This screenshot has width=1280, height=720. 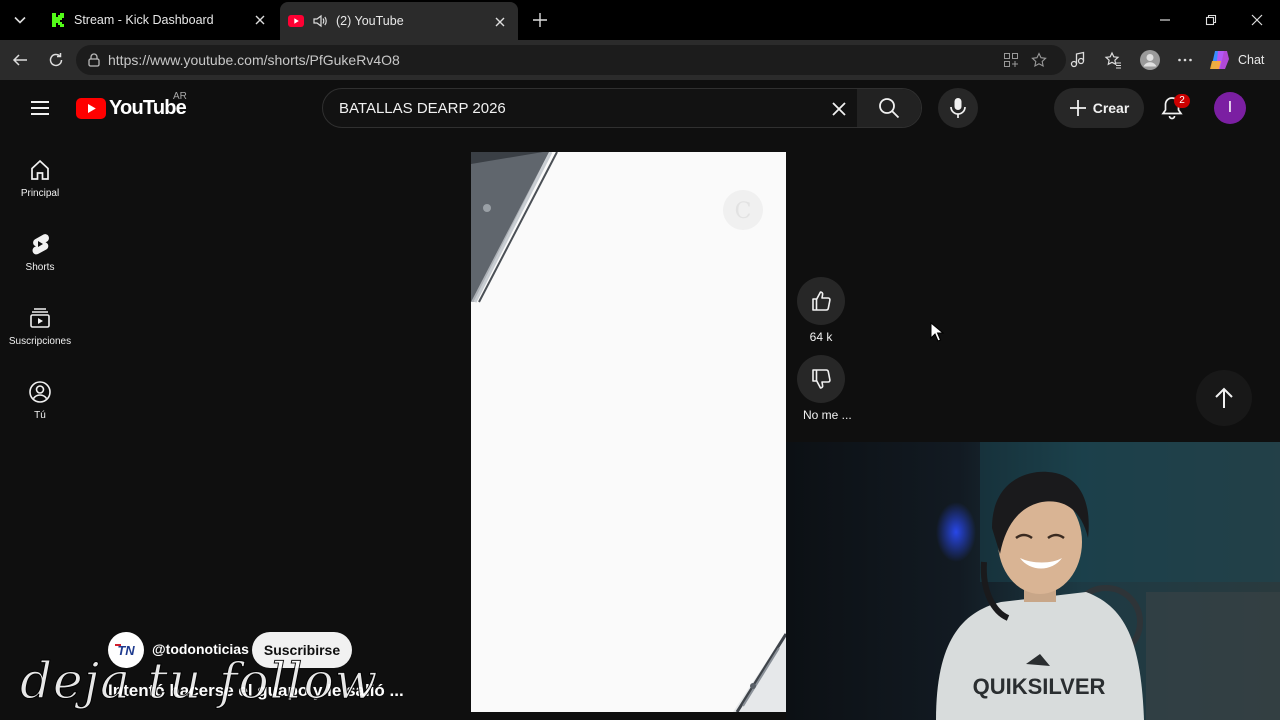 What do you see at coordinates (1011, 60) in the screenshot?
I see `app-available-icon` at bounding box center [1011, 60].